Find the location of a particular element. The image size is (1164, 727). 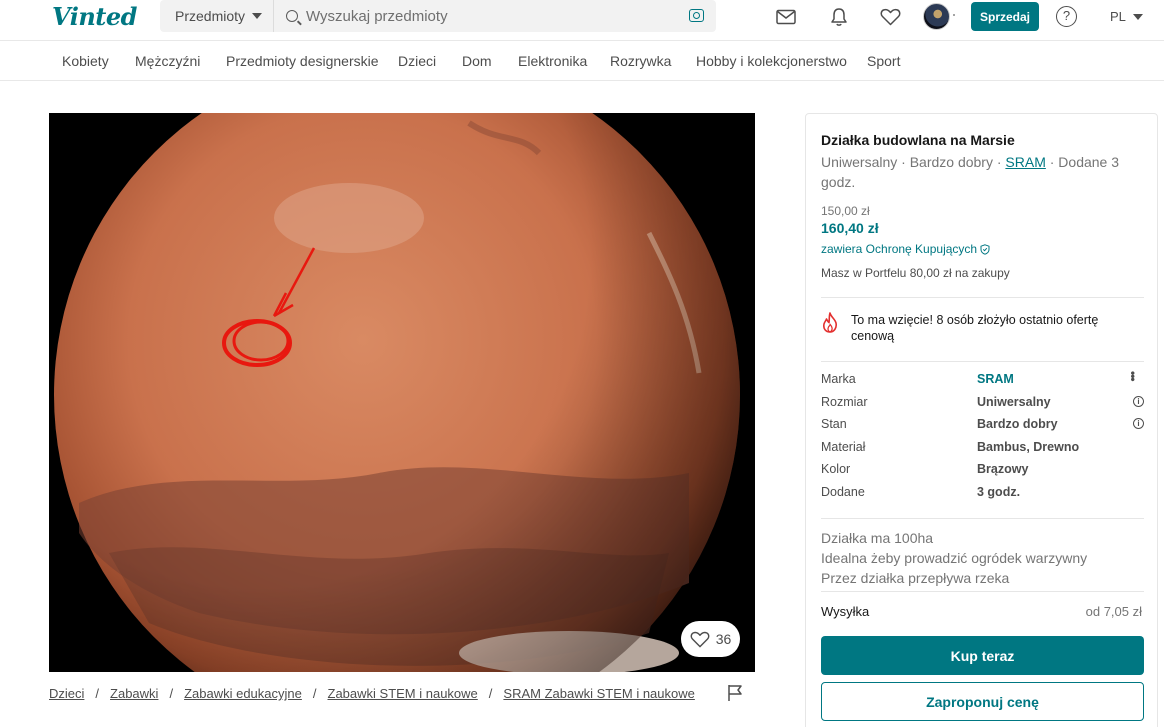

category-women: Kobiety is located at coordinates (85, 61).